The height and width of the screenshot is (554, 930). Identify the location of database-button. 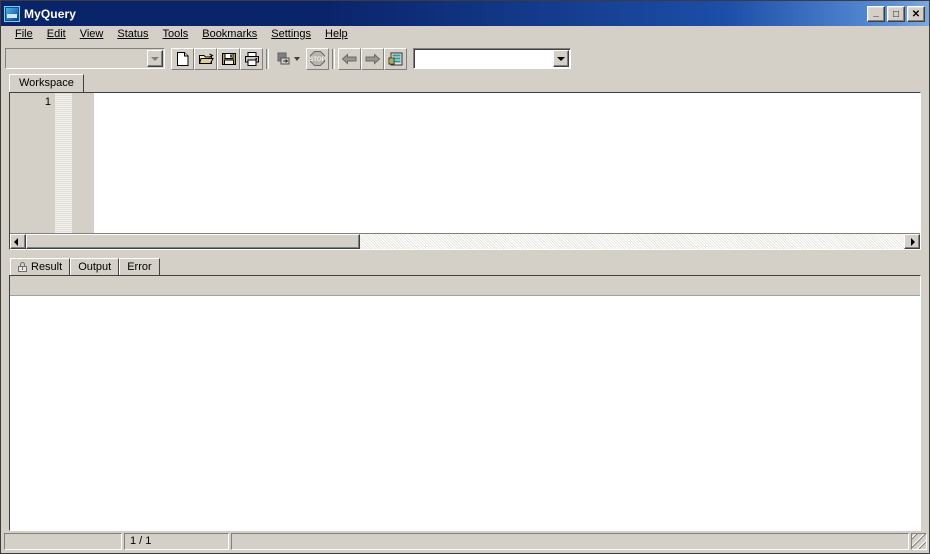
(395, 58).